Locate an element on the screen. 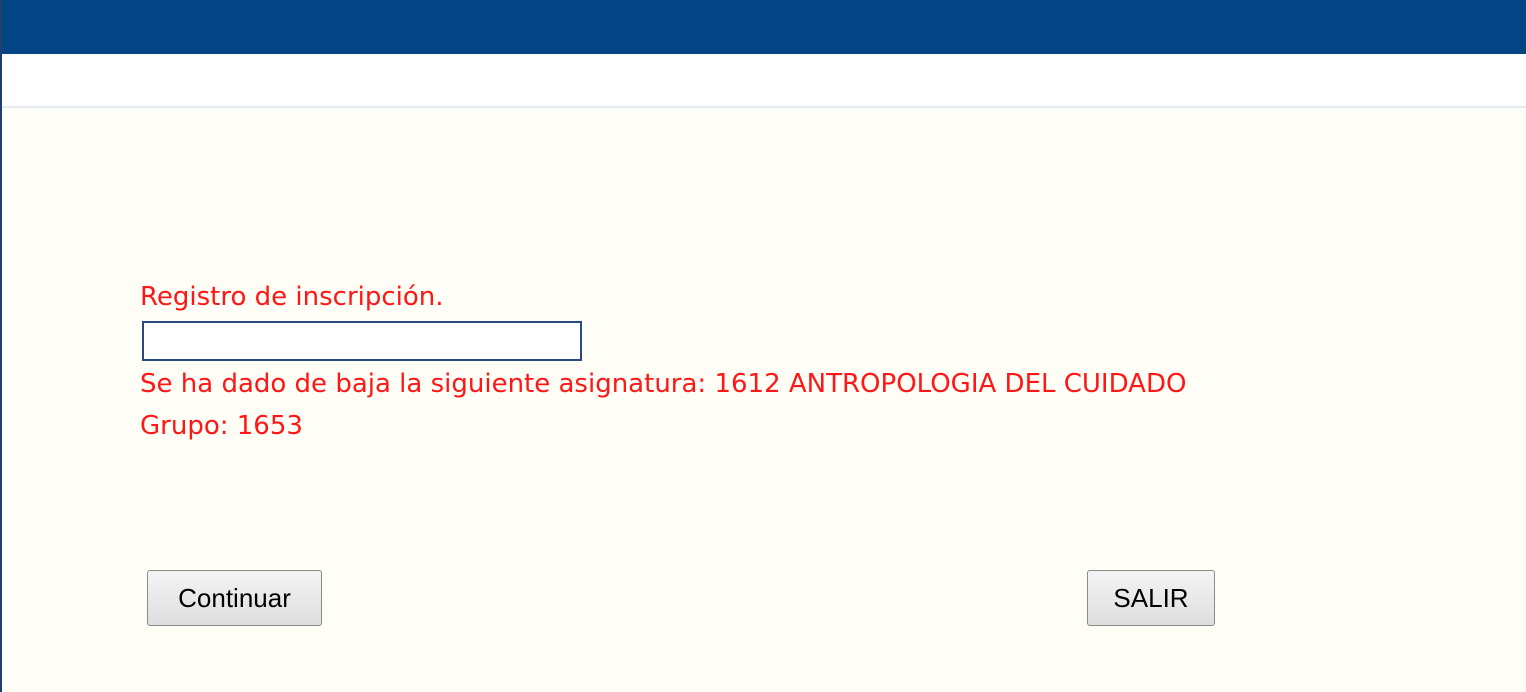 The image size is (1526, 692). sub-header-band is located at coordinates (764, 81).